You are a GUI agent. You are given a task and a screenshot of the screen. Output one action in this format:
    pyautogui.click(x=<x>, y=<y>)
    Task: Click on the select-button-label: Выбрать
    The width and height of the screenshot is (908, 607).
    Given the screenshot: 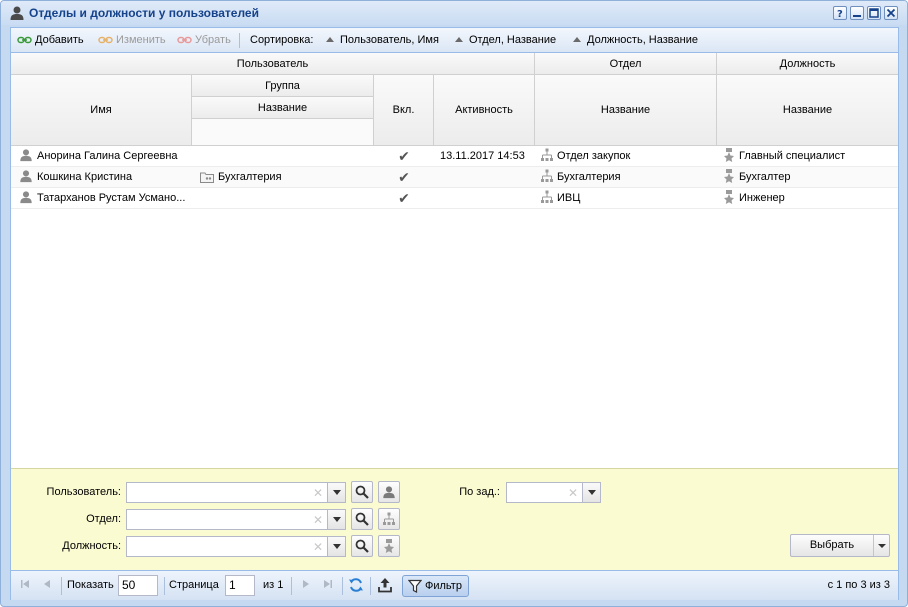 What is the action you would take?
    pyautogui.click(x=832, y=545)
    